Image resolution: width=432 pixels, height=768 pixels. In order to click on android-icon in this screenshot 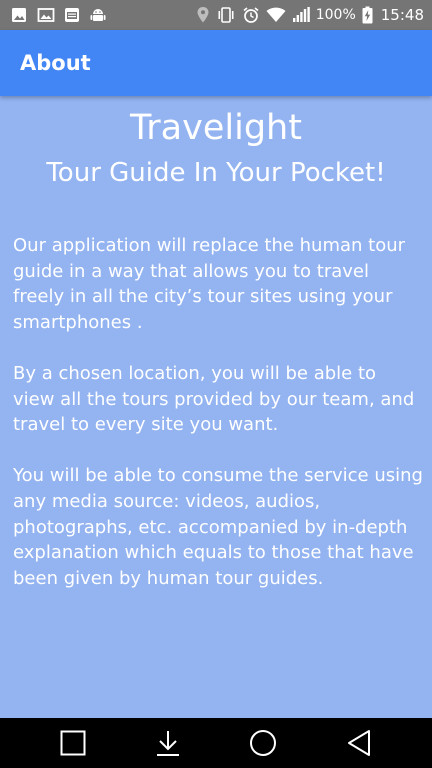, I will do `click(98, 15)`.